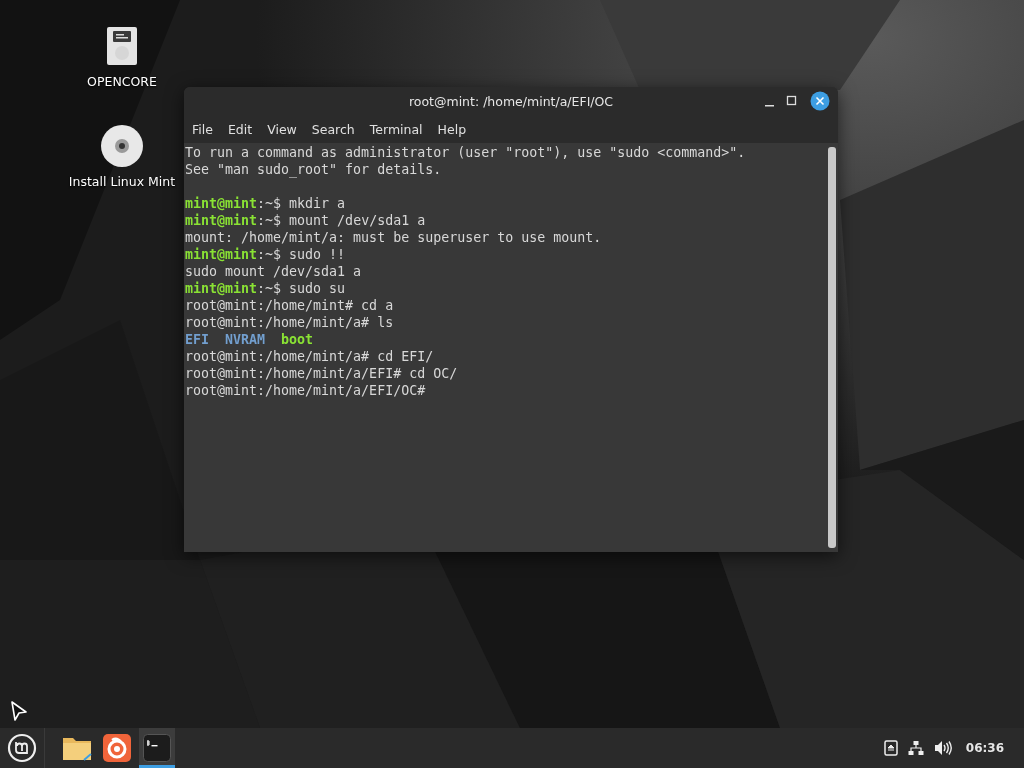 The height and width of the screenshot is (768, 1024). Describe the element at coordinates (942, 748) in the screenshot. I see `volume-icon` at that location.